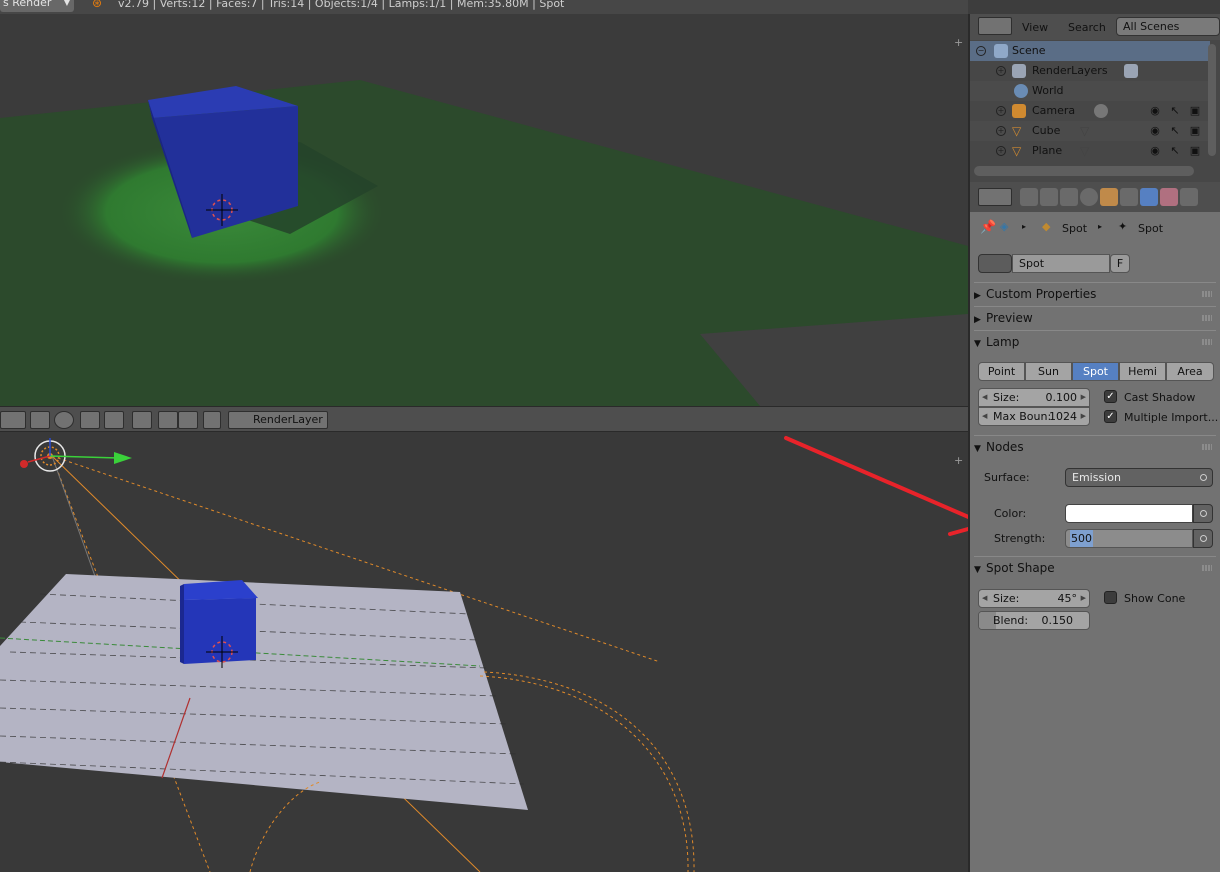  What do you see at coordinates (1034, 598) in the screenshot?
I see `spot-size-field: ◀ Size: 45° ▶` at bounding box center [1034, 598].